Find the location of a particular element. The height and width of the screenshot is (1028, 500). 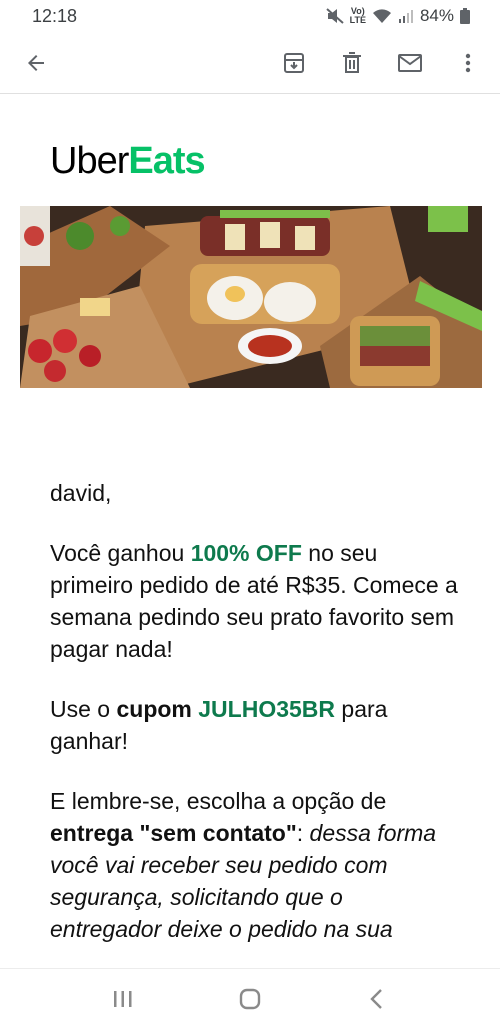

uber-eats-logo: UberEats is located at coordinates (128, 161).